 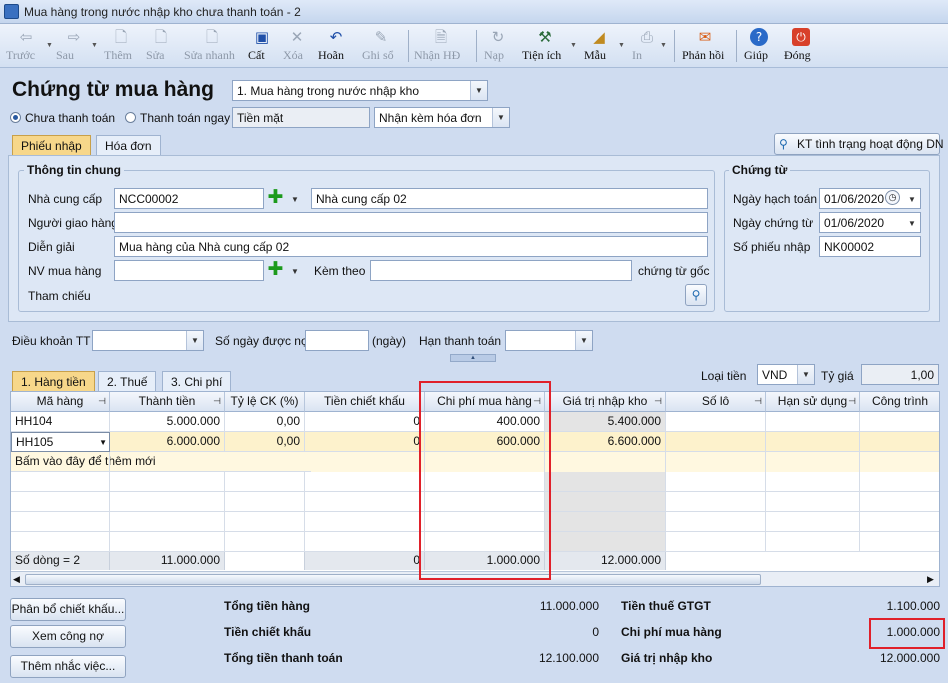 I want to click on help-button: ? Giúp, so click(x=759, y=46).